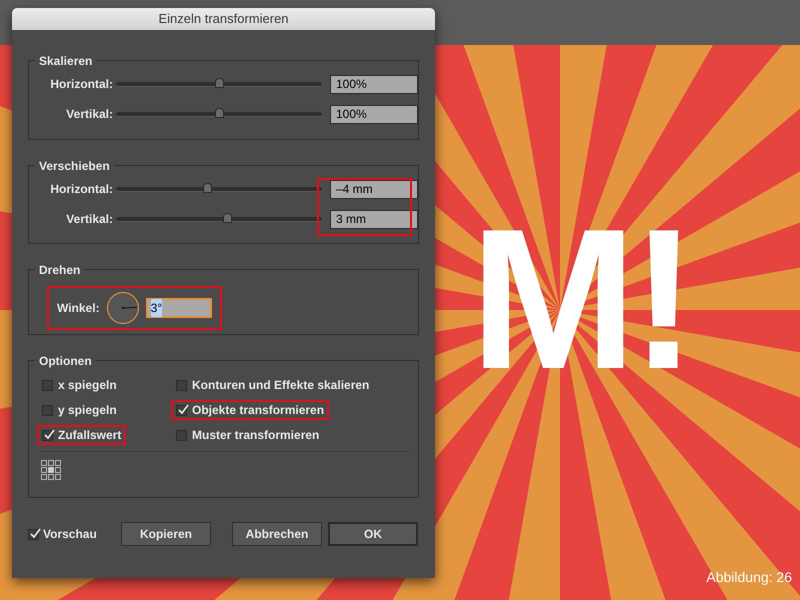 The height and width of the screenshot is (600, 800). What do you see at coordinates (78, 308) in the screenshot?
I see `angle-label: Winkel:` at bounding box center [78, 308].